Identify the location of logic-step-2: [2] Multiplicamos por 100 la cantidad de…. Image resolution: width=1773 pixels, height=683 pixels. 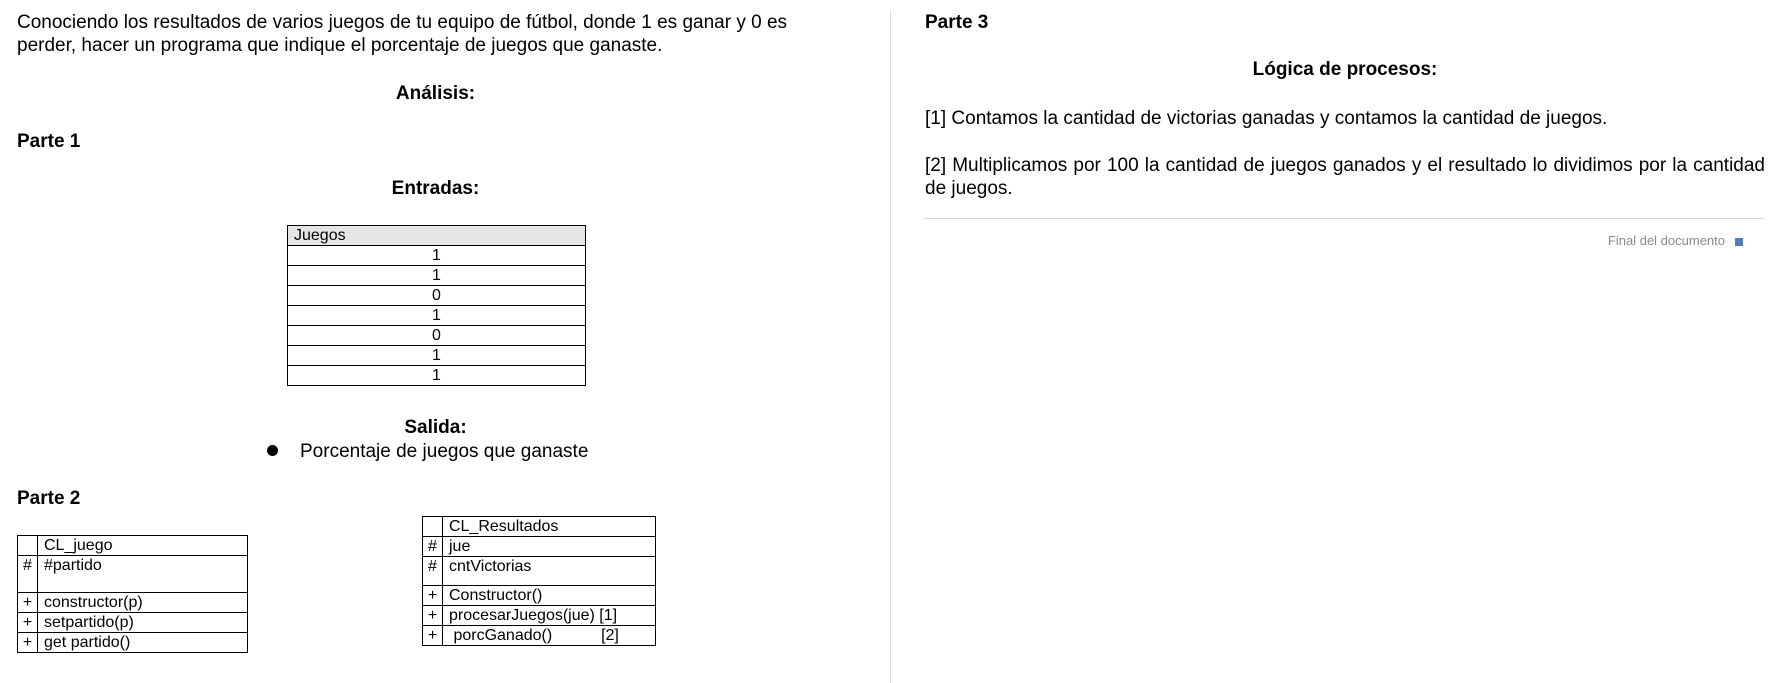
(1345, 177).